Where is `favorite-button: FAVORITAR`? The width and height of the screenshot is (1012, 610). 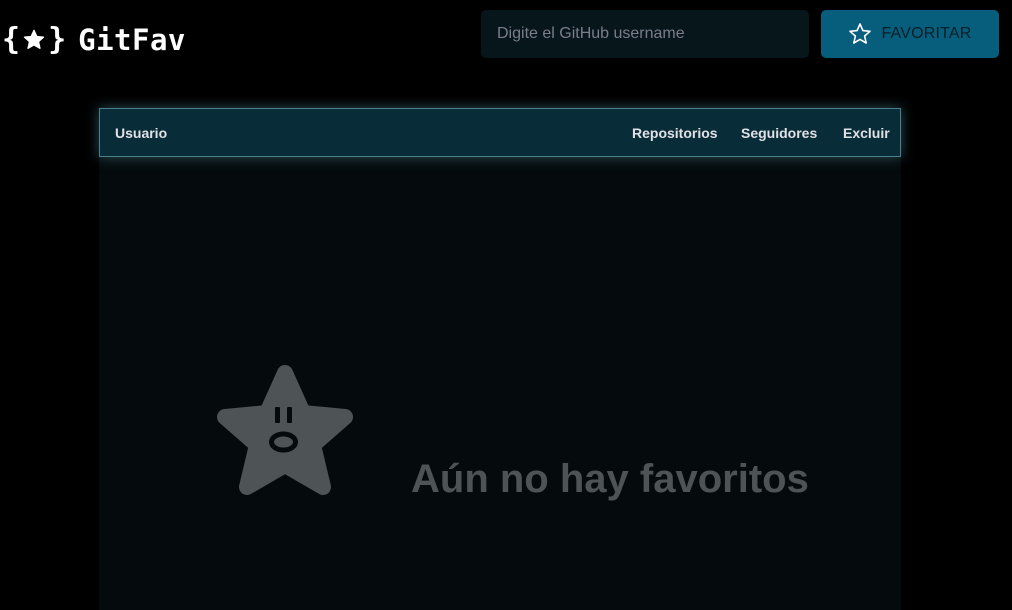 favorite-button: FAVORITAR is located at coordinates (910, 34).